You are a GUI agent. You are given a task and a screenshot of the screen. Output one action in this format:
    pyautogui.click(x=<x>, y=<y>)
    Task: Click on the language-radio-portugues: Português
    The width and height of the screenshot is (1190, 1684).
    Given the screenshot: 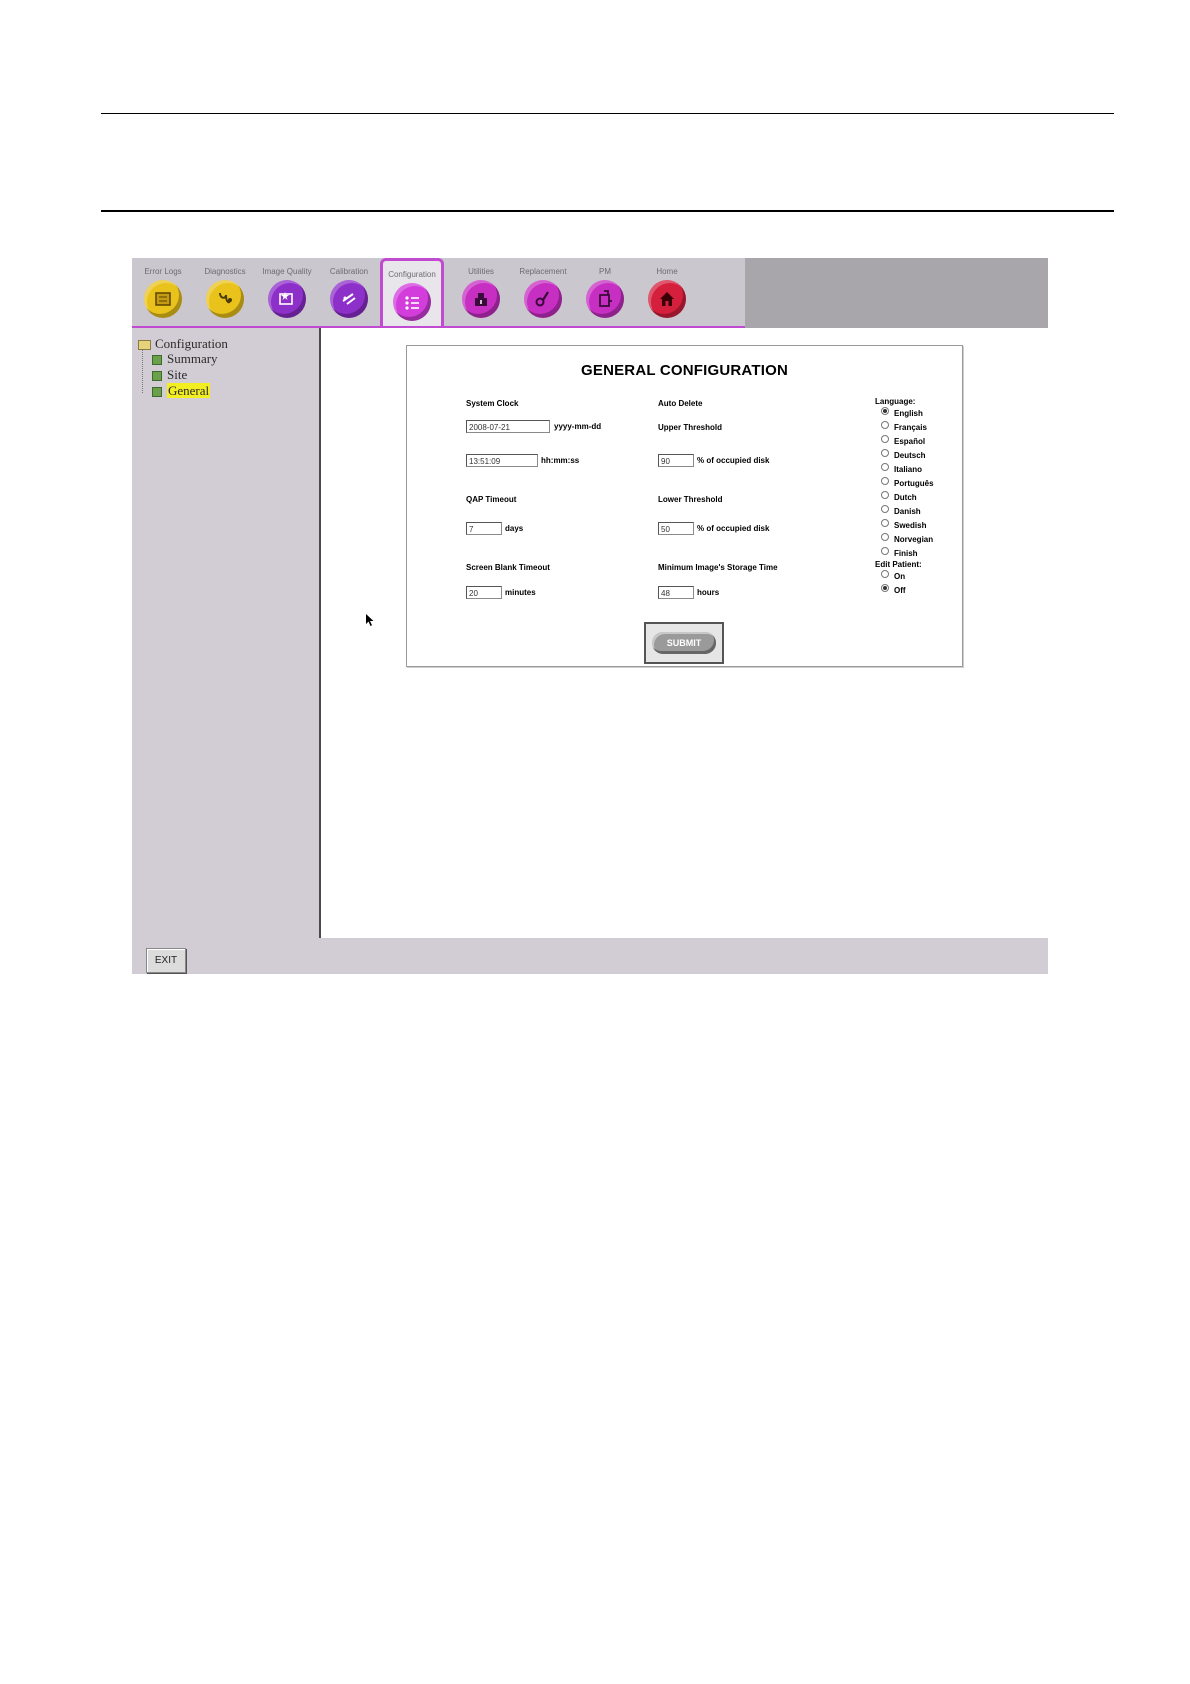 What is the action you would take?
    pyautogui.click(x=907, y=482)
    